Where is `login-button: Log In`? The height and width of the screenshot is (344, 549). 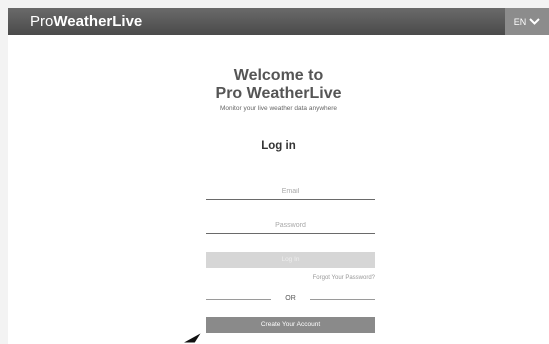
login-button: Log In is located at coordinates (290, 260).